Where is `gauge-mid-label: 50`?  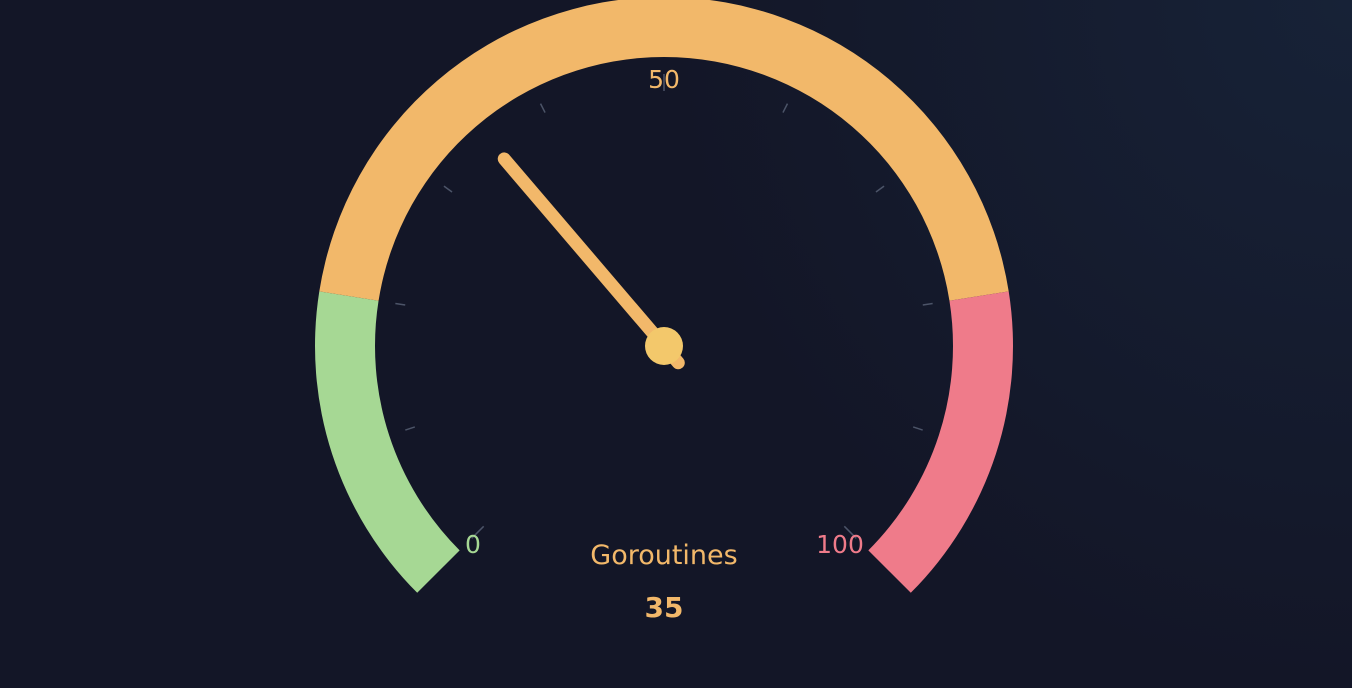 gauge-mid-label: 50 is located at coordinates (664, 79).